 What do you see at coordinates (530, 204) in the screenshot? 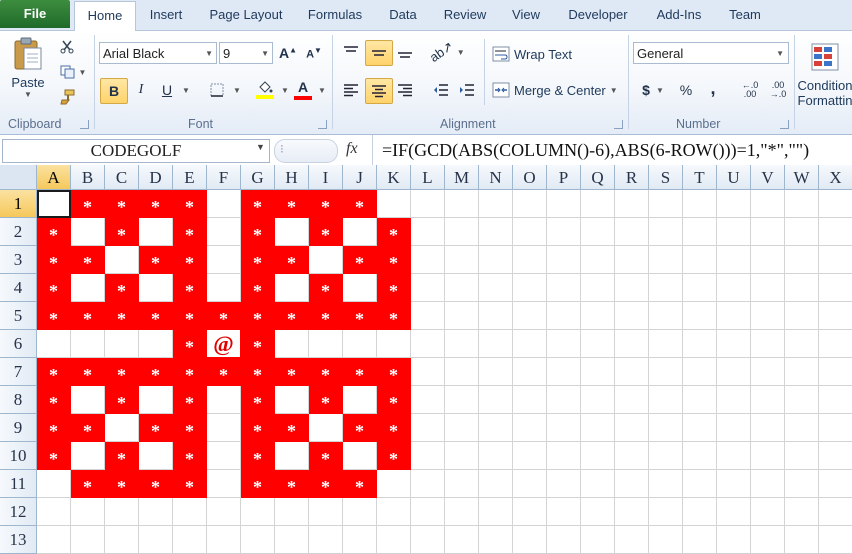
I see `cell-o1` at bounding box center [530, 204].